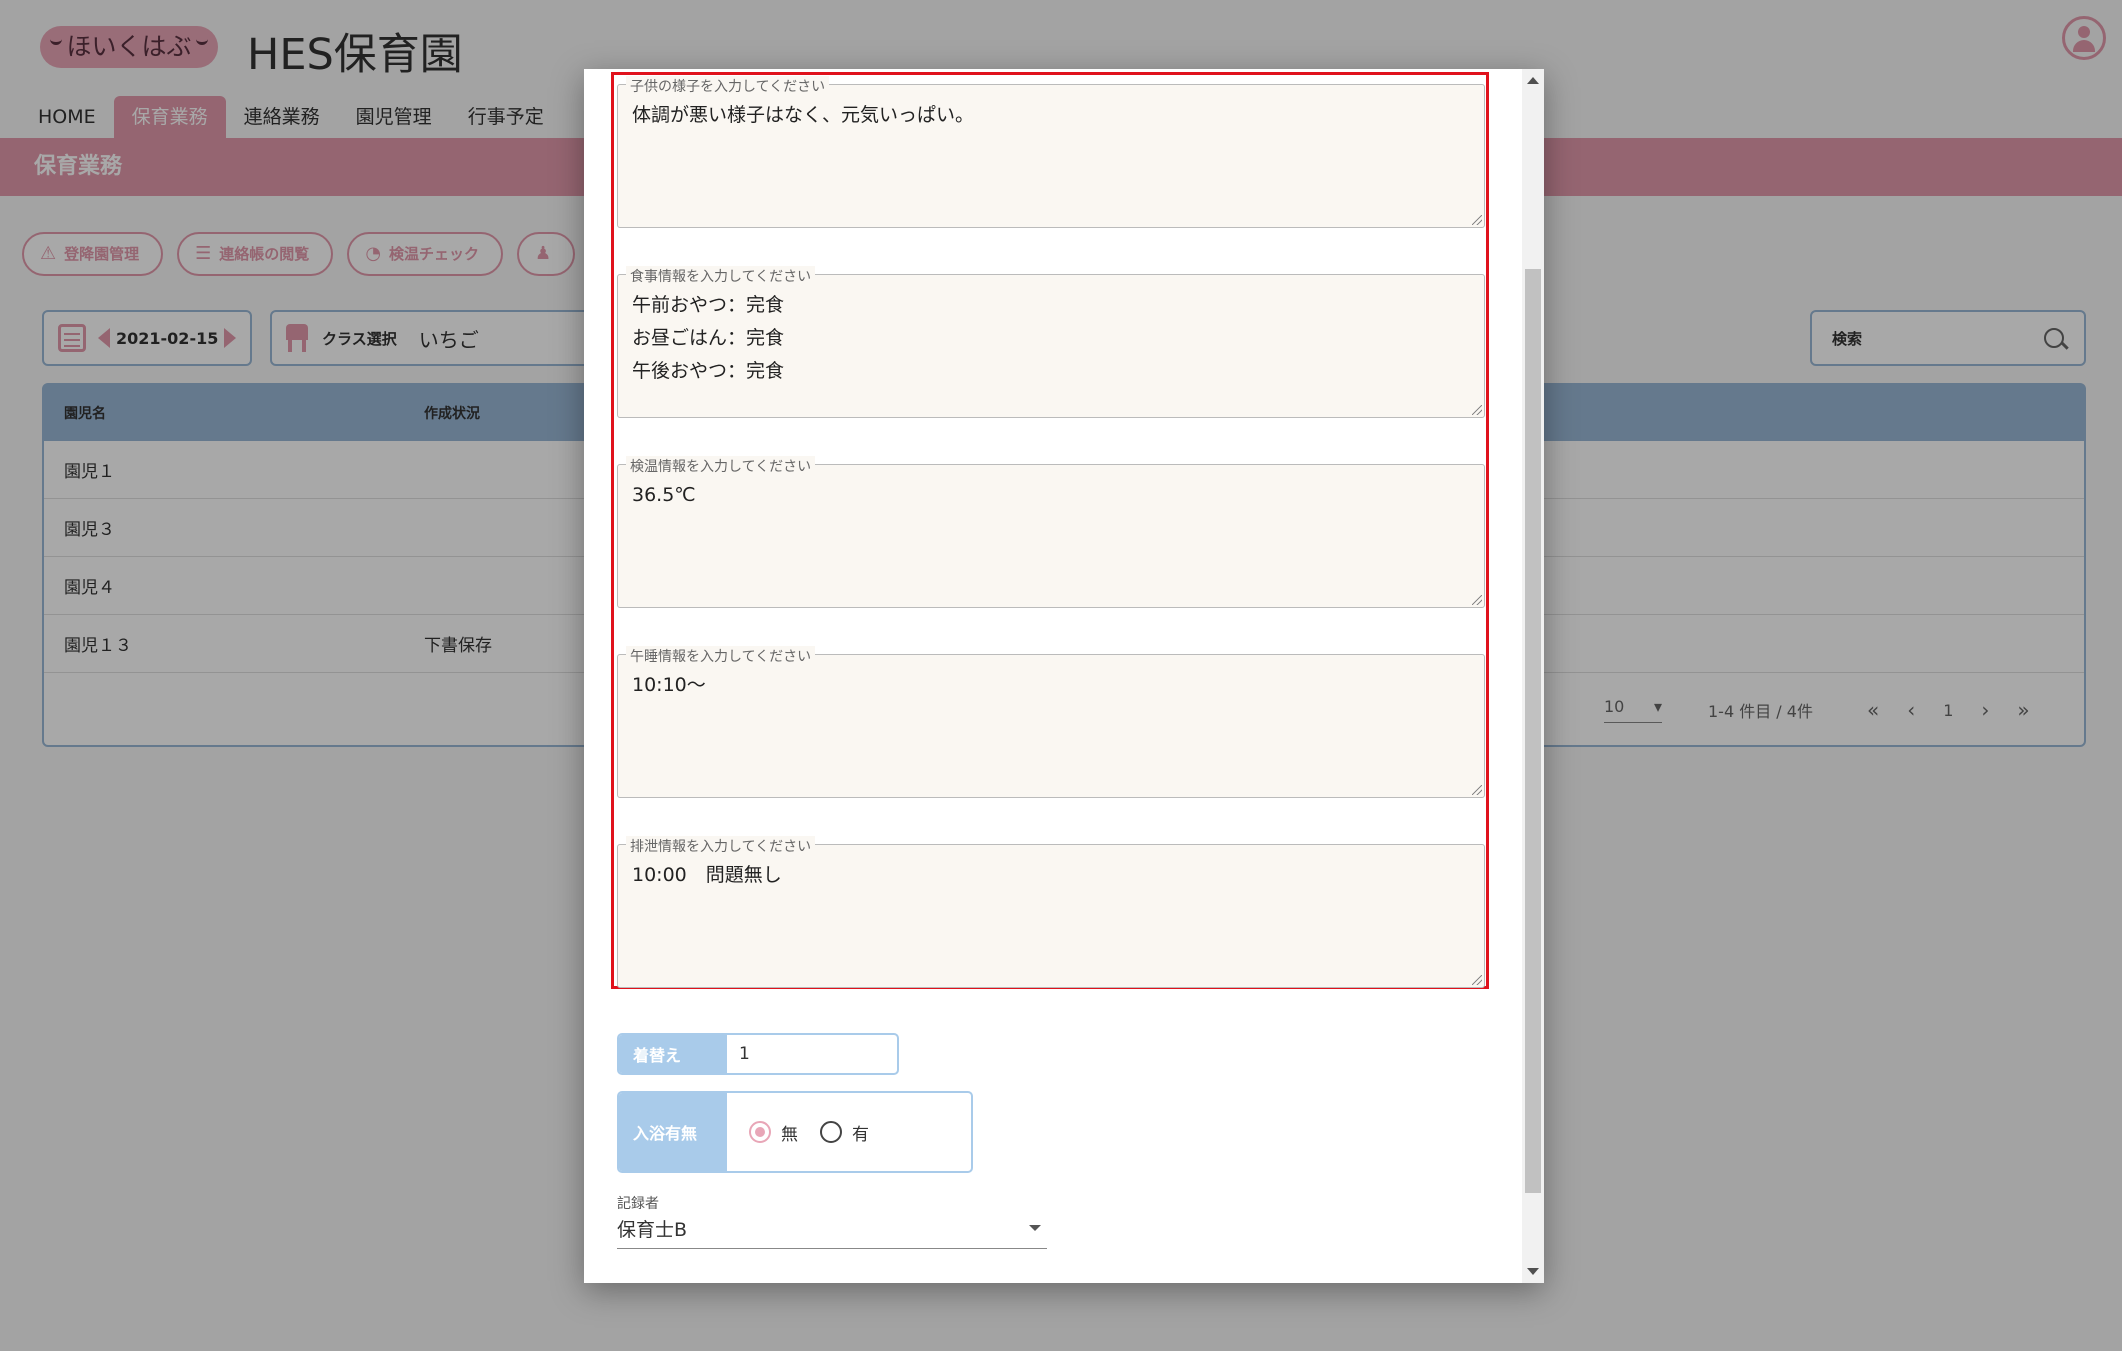  What do you see at coordinates (803, 115) in the screenshot?
I see `field-value: 体調が悪い様子はなく、元気いっぱい。` at bounding box center [803, 115].